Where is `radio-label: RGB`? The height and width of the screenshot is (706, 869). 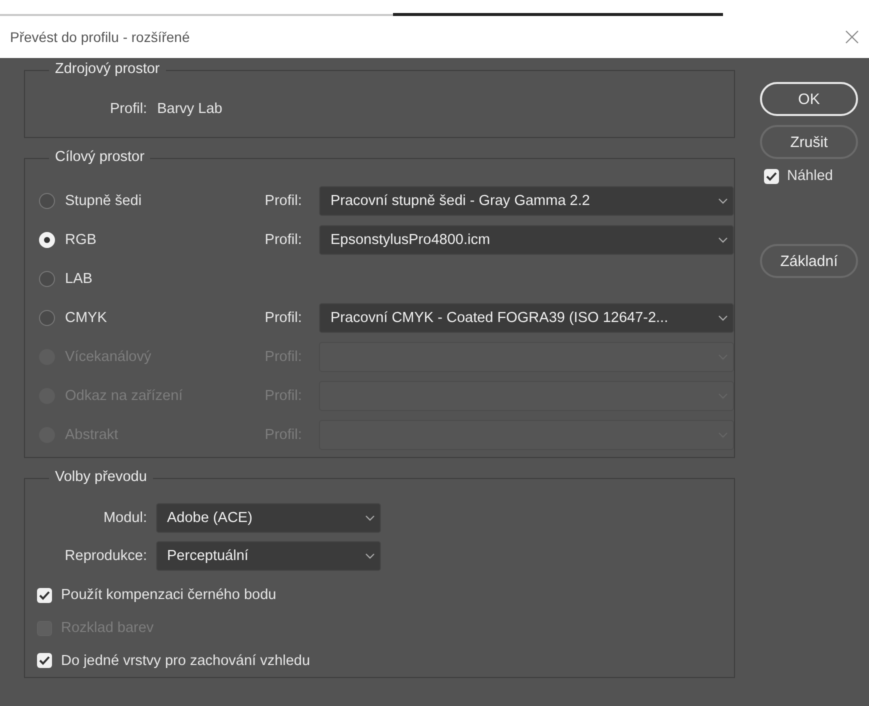 radio-label: RGB is located at coordinates (81, 240).